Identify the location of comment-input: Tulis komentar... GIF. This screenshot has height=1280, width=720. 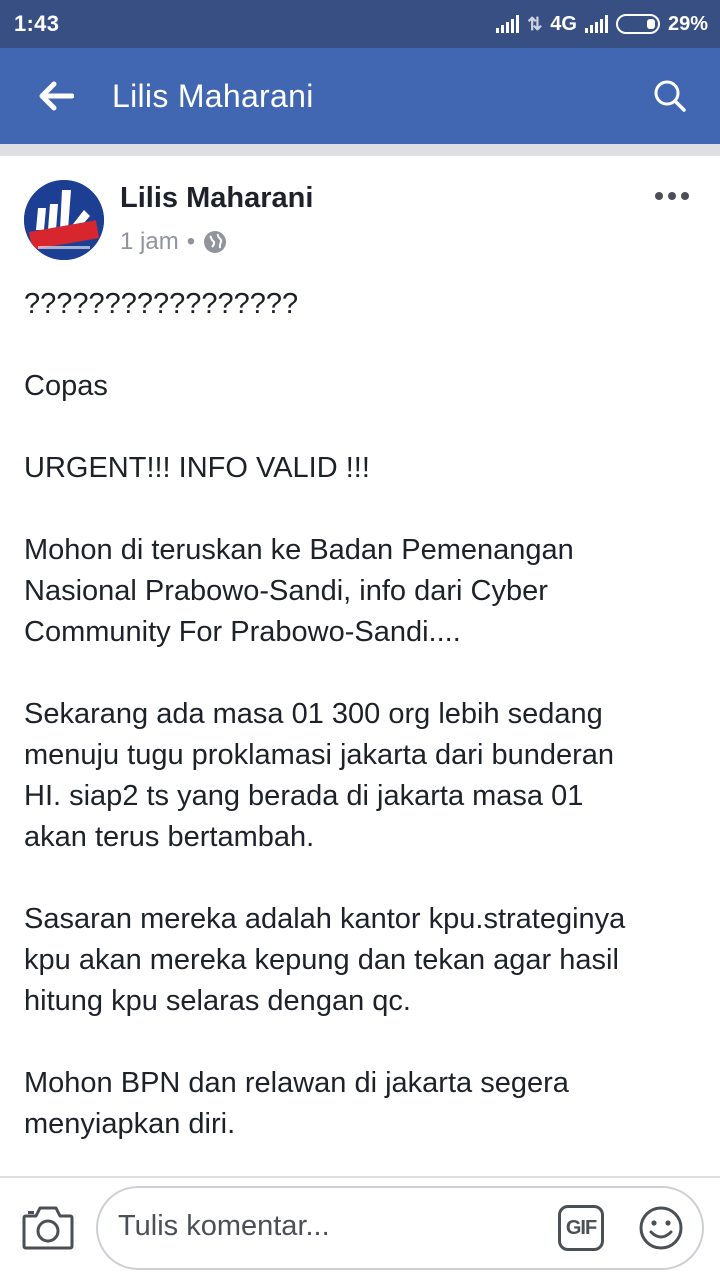
(400, 1228).